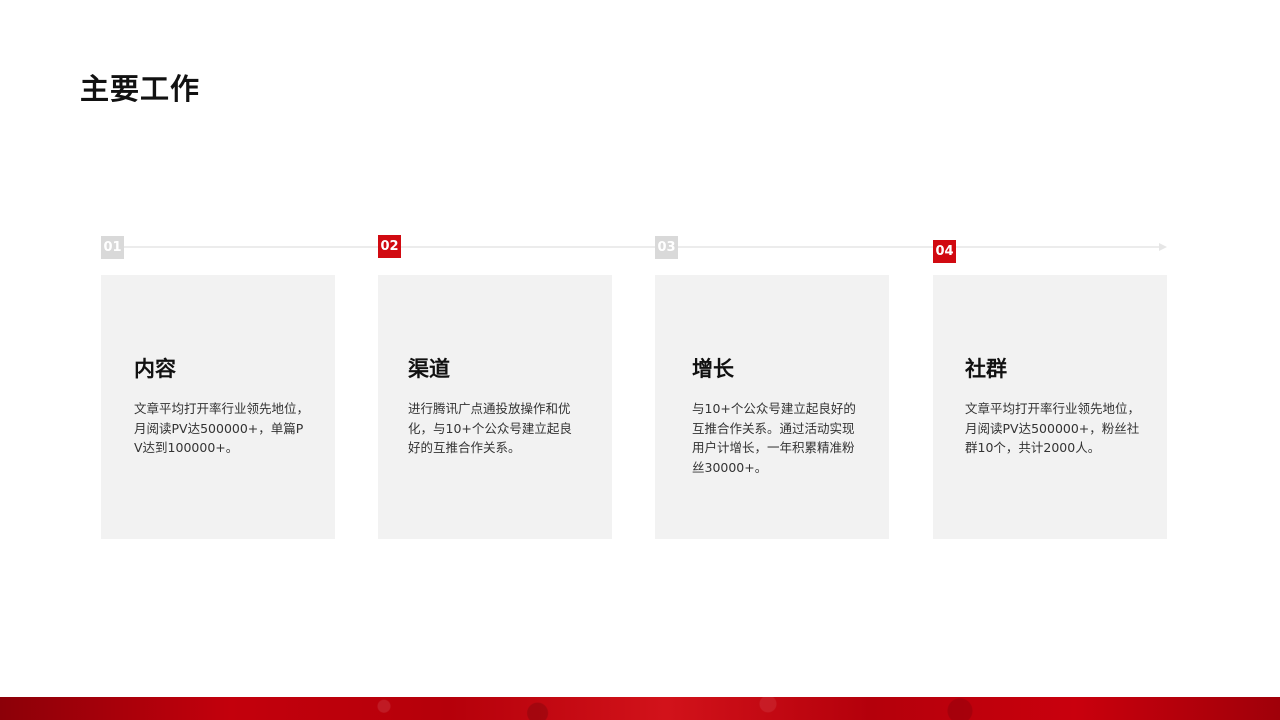 This screenshot has width=1280, height=720. I want to click on page-title: 主要工作, so click(140, 89).